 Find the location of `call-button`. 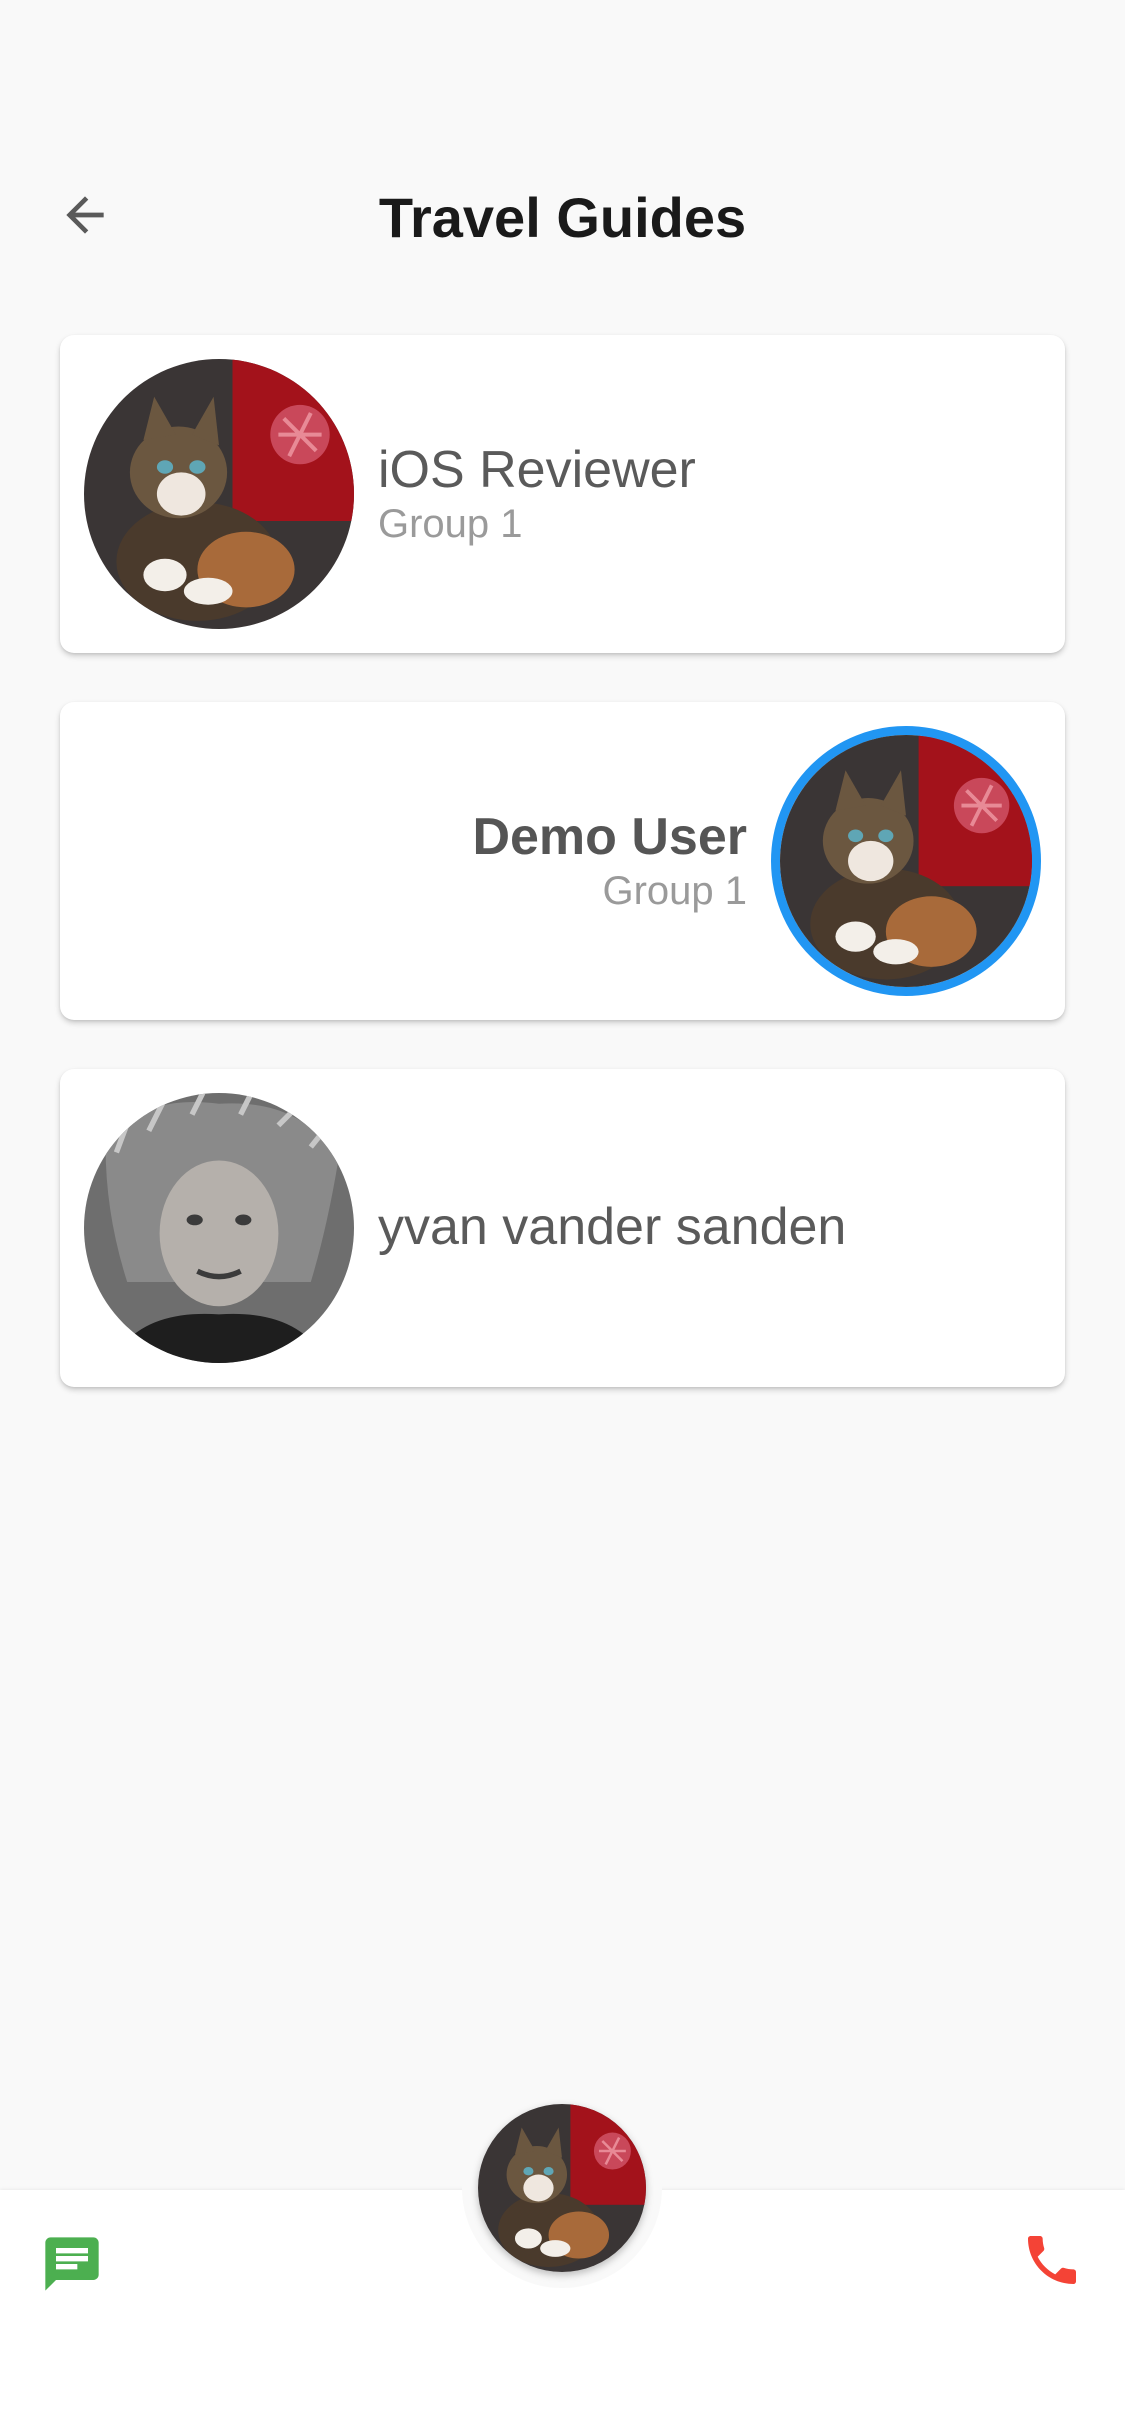

call-button is located at coordinates (1052, 2260).